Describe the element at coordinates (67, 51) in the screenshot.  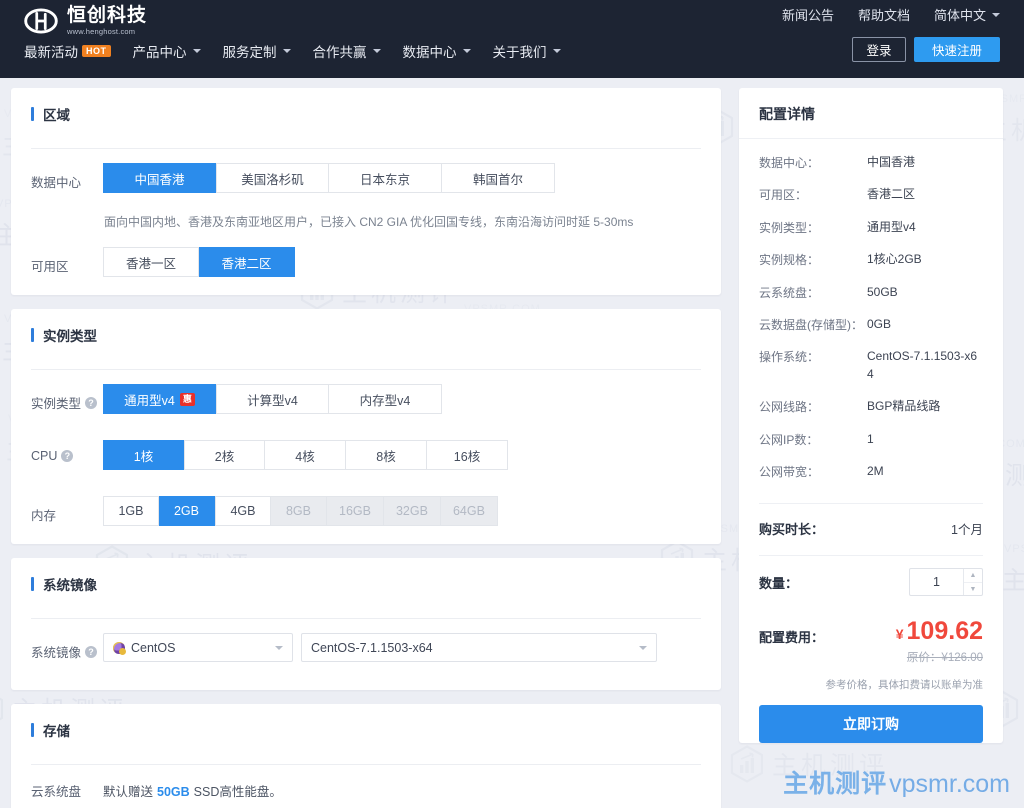
I see `nav-item-最新活动: 最新活动 HOT` at that location.